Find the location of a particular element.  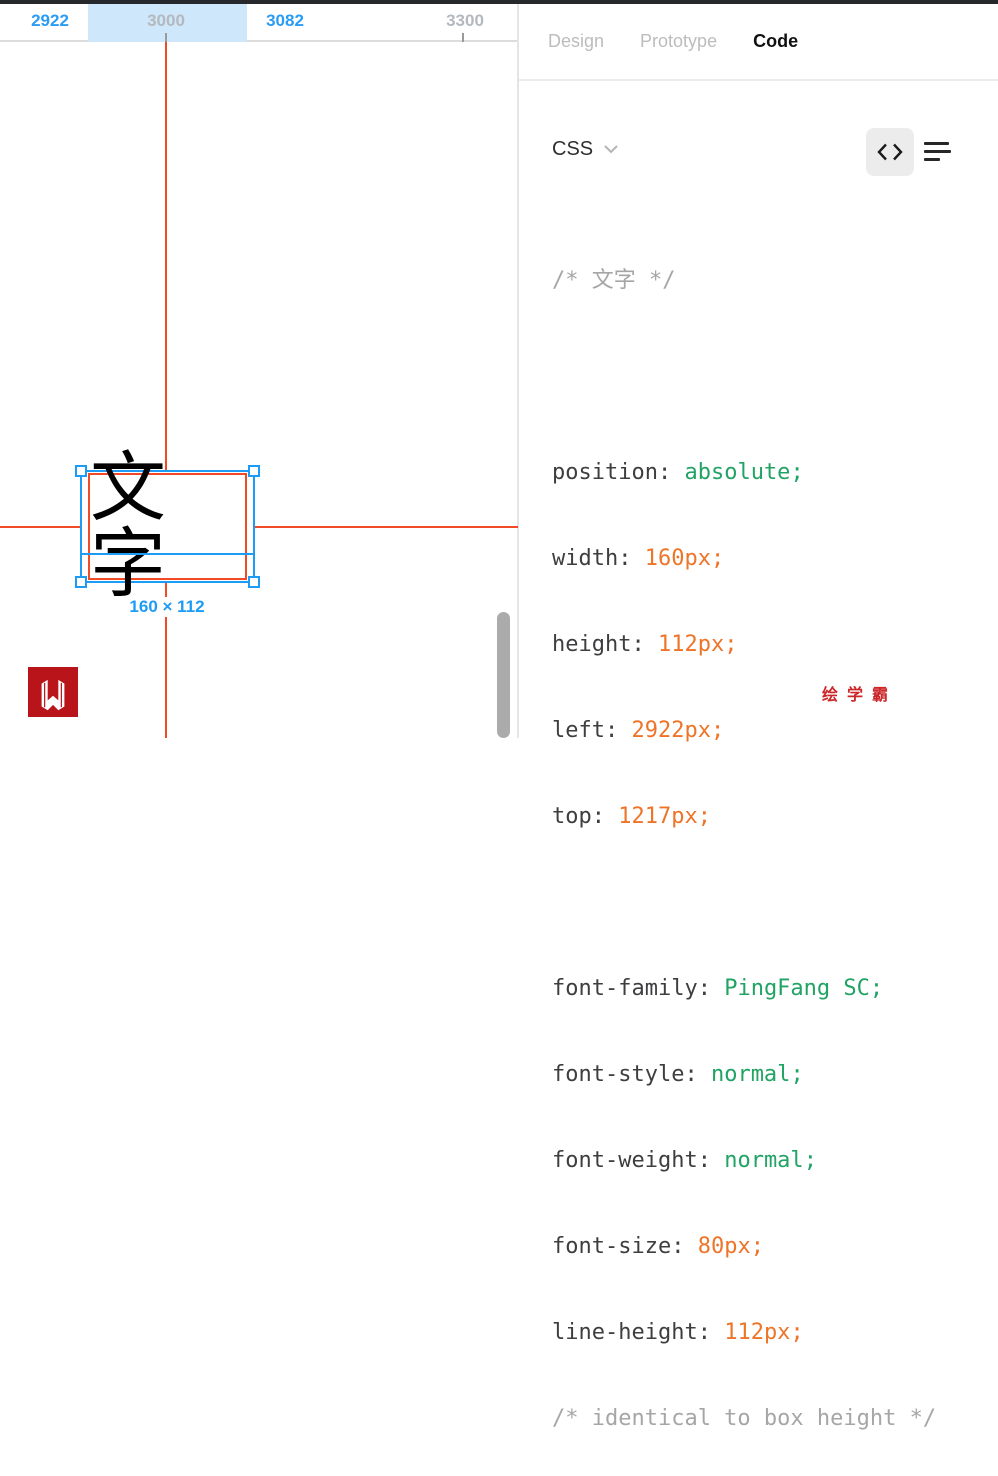

language-label: CSS is located at coordinates (573, 149).